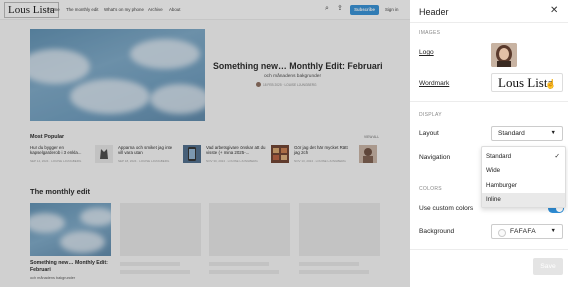 The height and width of the screenshot is (287, 568). Describe the element at coordinates (434, 83) in the screenshot. I see `wordmark-label: Wordmark` at that location.